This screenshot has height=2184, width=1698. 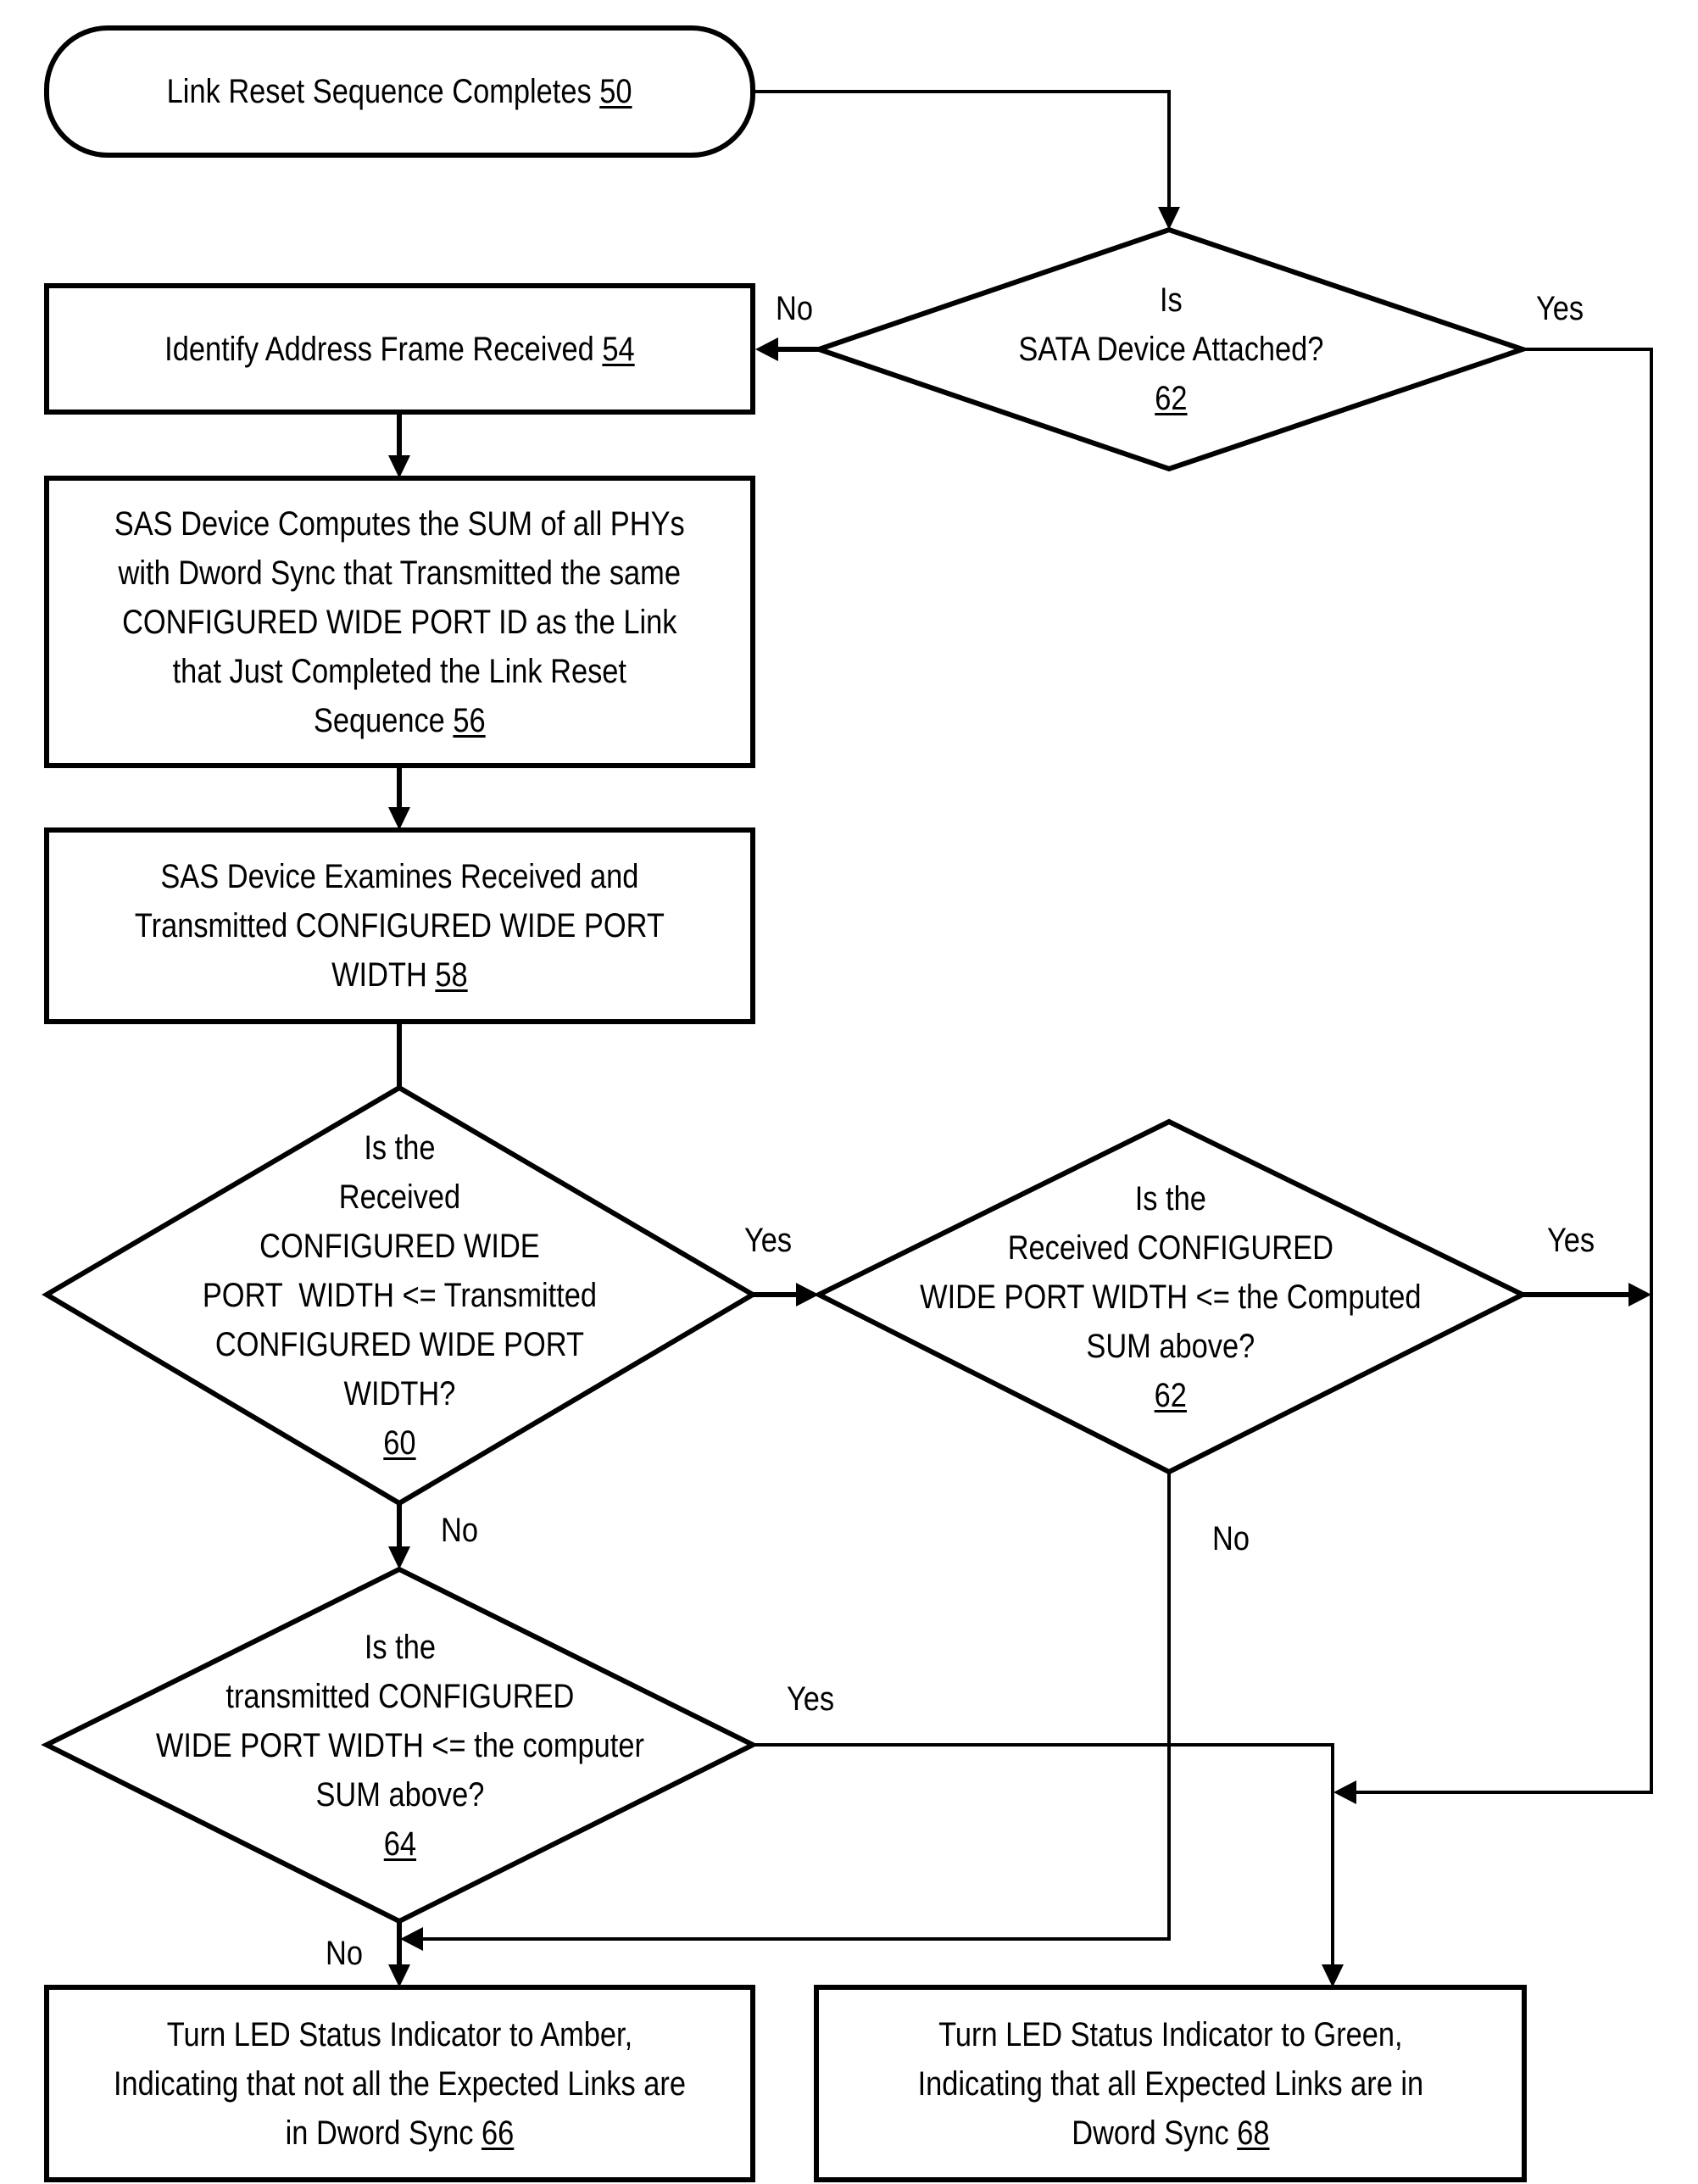 I want to click on node-62a-text: Is SATA Device Attached? 62, so click(x=1170, y=349).